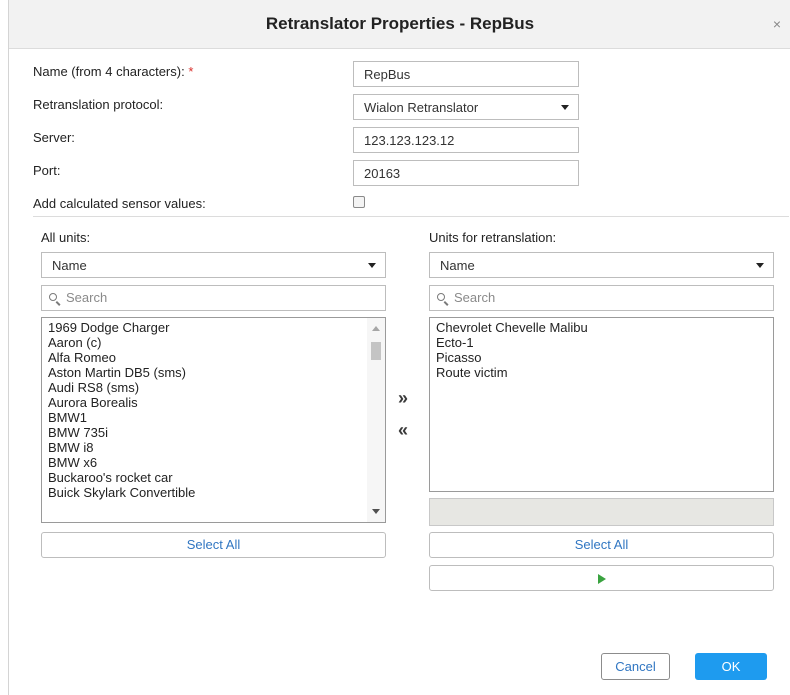 Image resolution: width=790 pixels, height=695 pixels. I want to click on list-item: Ecto-1, so click(601, 342).